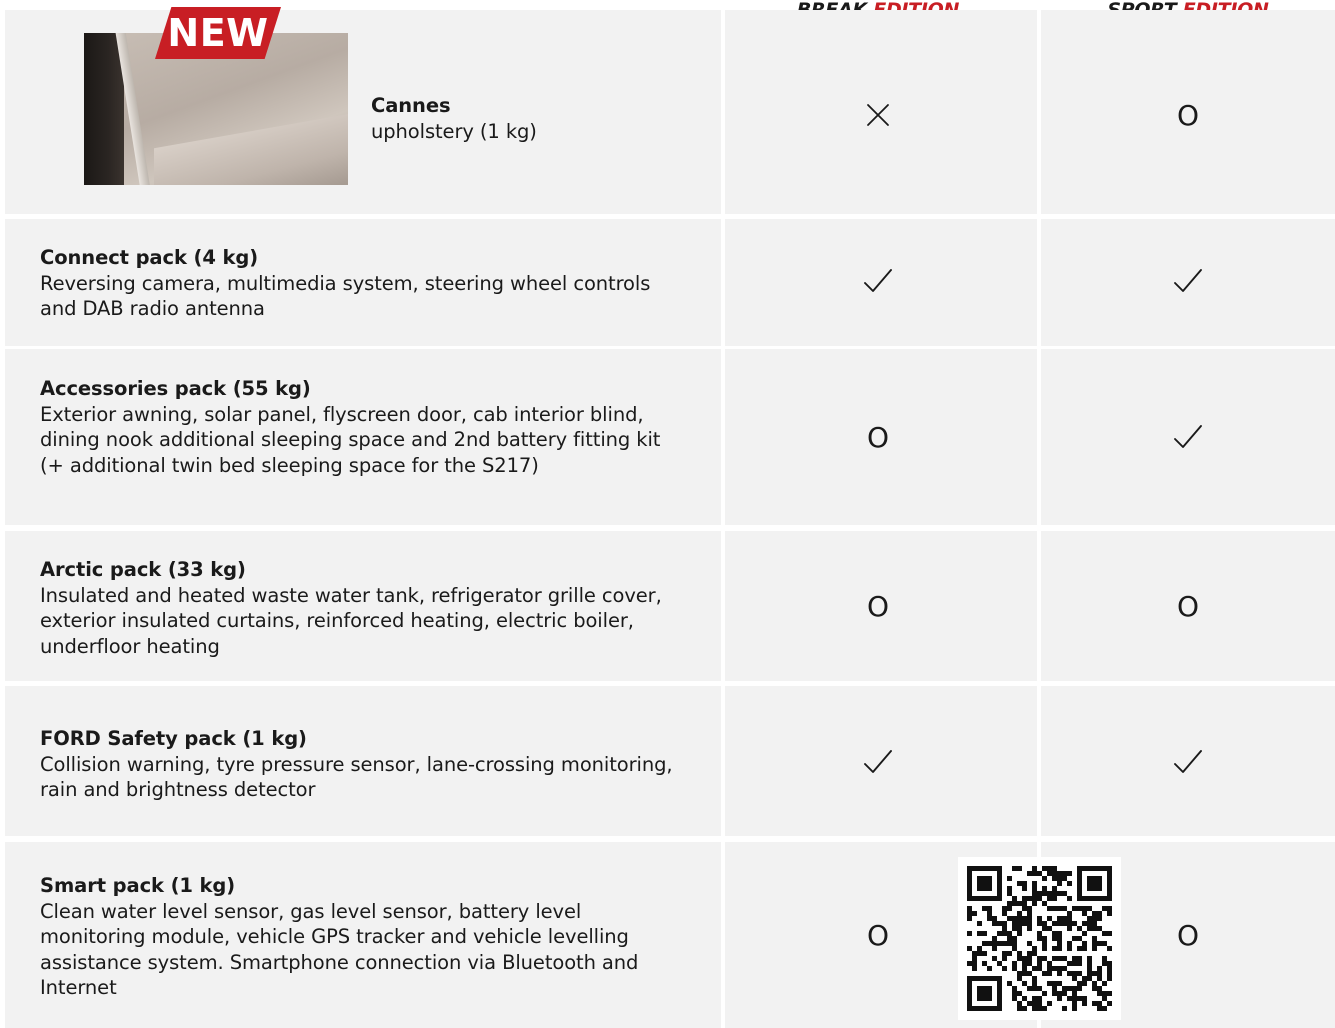 This screenshot has width=1335, height=1028. I want to click on row-title: Accessories pack (55 kg), so click(175, 388).